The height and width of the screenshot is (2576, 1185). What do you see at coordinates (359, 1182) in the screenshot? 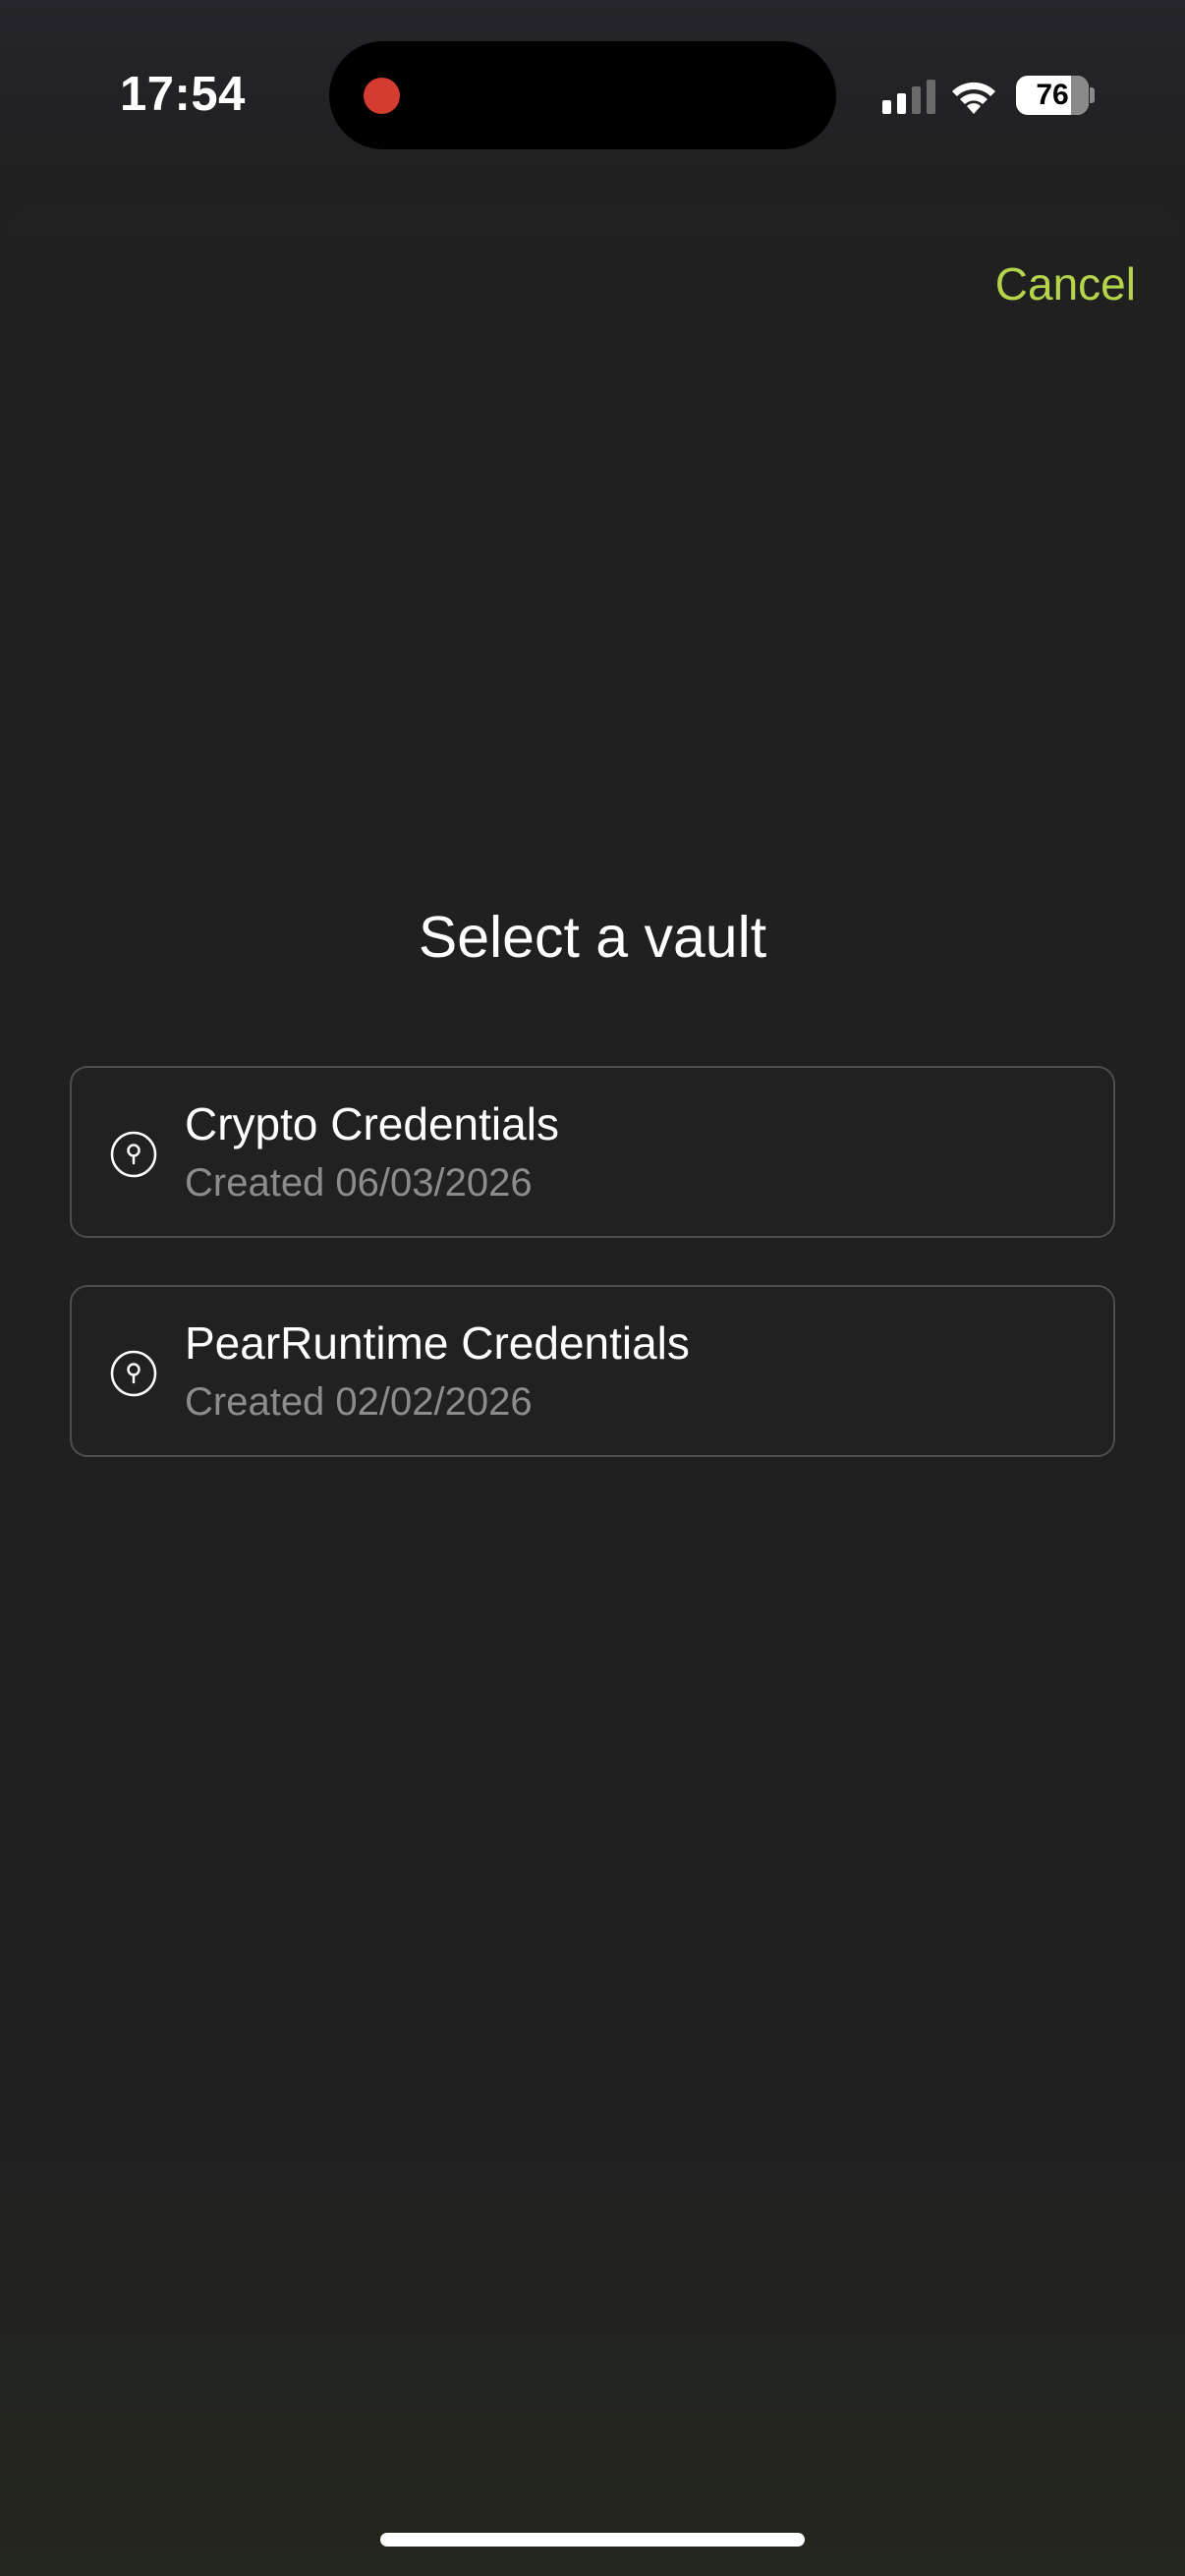
I see `vault-created-date: Created 06/03/2026` at bounding box center [359, 1182].